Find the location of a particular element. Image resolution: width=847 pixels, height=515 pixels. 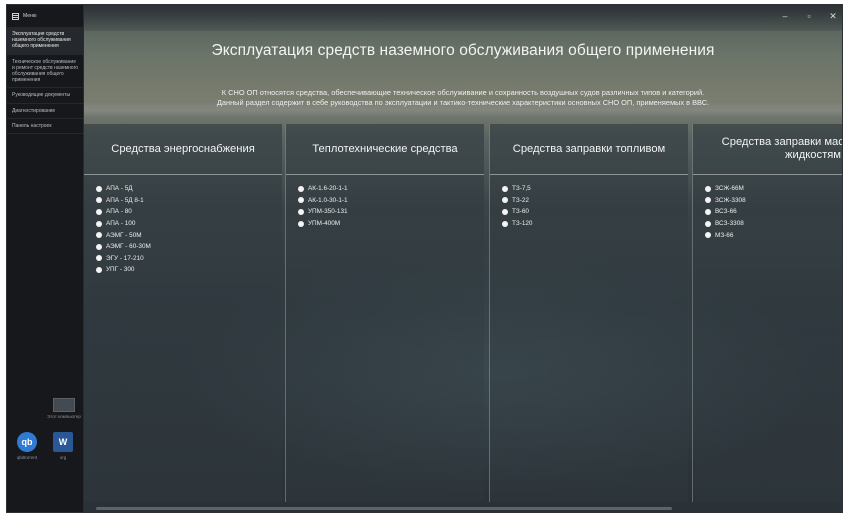

equipment-item: АЭМГ - 50М is located at coordinates (189, 235).